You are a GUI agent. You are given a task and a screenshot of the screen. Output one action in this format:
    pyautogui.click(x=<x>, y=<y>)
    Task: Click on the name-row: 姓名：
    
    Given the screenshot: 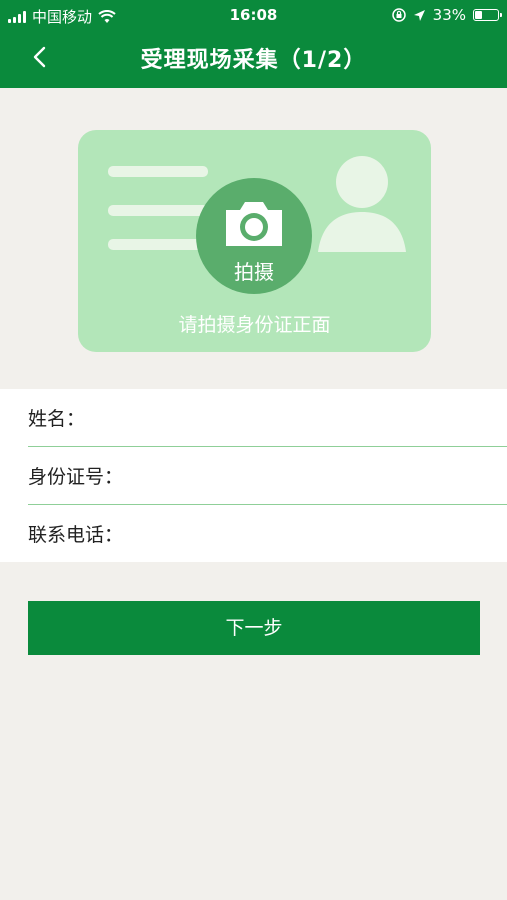 What is the action you would take?
    pyautogui.click(x=253, y=417)
    